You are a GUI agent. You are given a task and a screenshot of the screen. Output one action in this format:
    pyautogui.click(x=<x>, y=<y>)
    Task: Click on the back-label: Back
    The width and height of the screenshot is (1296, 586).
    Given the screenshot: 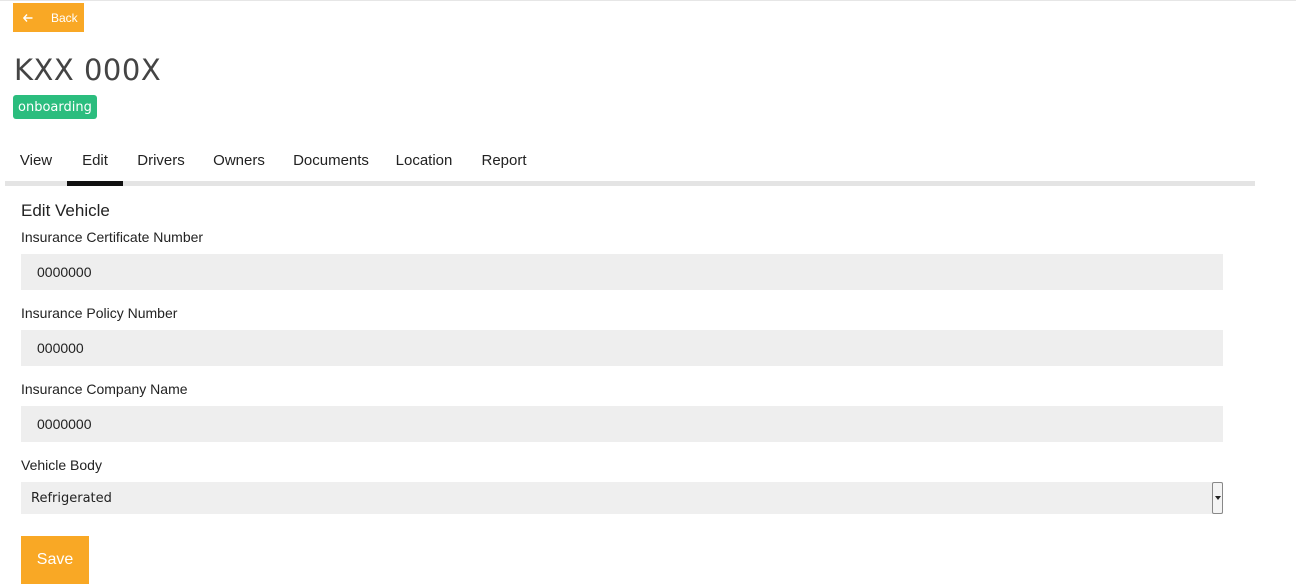 What is the action you would take?
    pyautogui.click(x=64, y=17)
    